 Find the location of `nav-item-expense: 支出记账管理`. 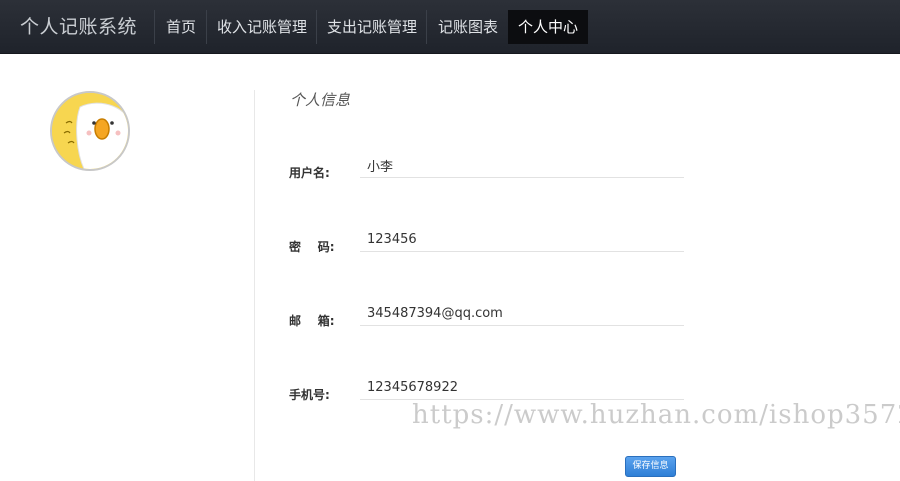

nav-item-expense: 支出记账管理 is located at coordinates (372, 27).